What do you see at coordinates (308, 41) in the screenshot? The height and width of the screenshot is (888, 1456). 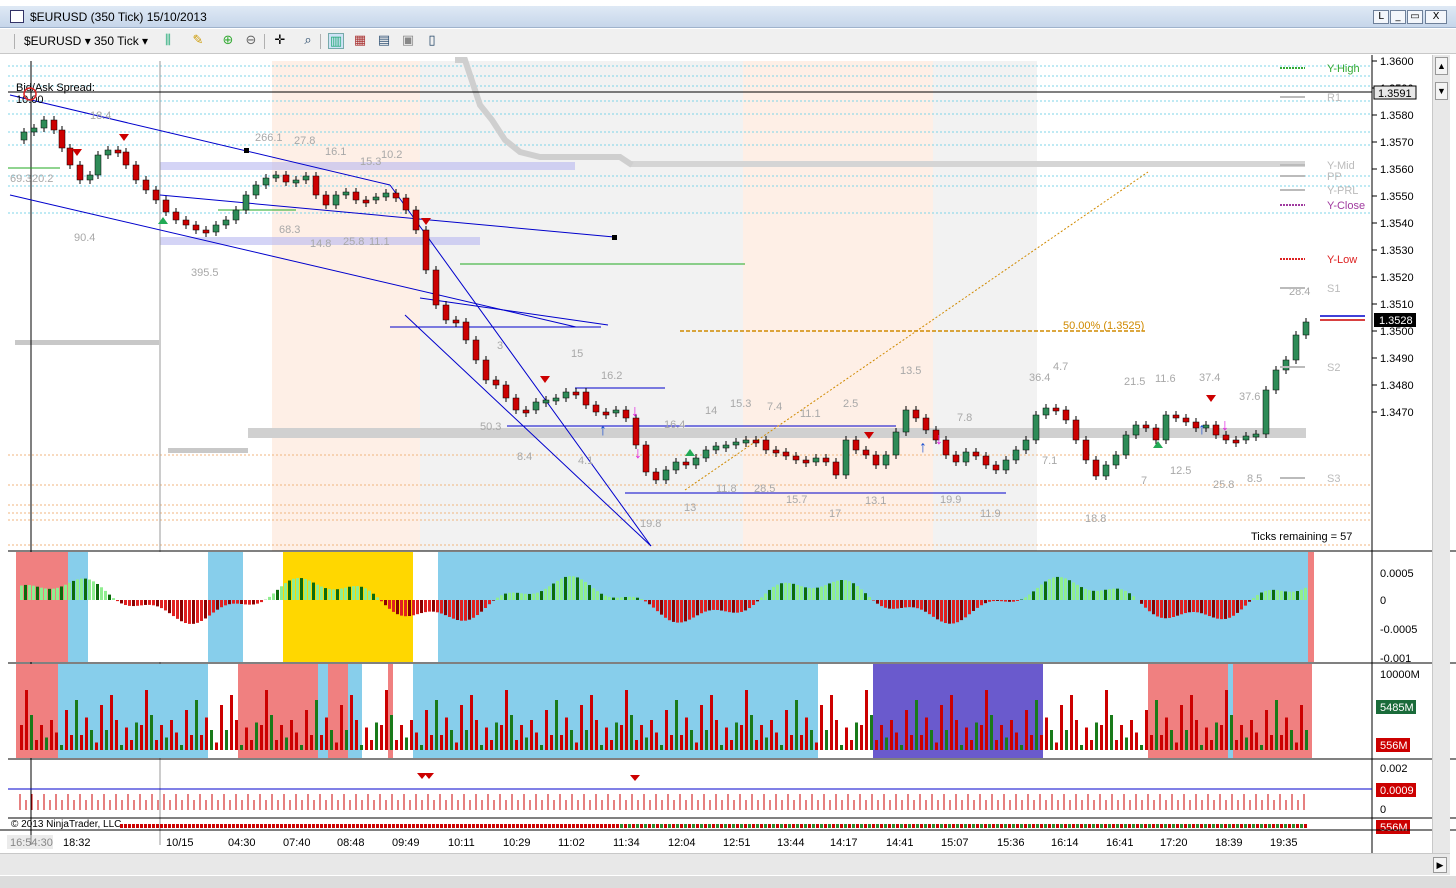 I see `magnify-icon: ⌕` at bounding box center [308, 41].